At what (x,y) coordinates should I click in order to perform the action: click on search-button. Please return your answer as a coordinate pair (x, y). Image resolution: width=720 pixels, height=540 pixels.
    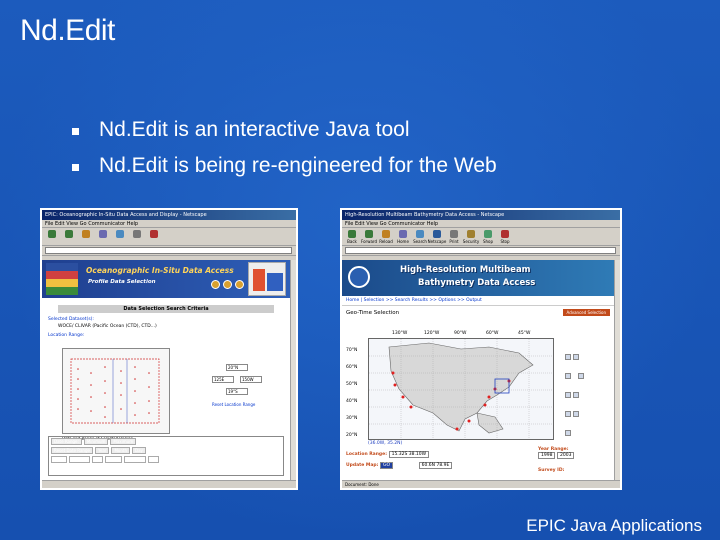
    Looking at the image, I should click on (120, 236).